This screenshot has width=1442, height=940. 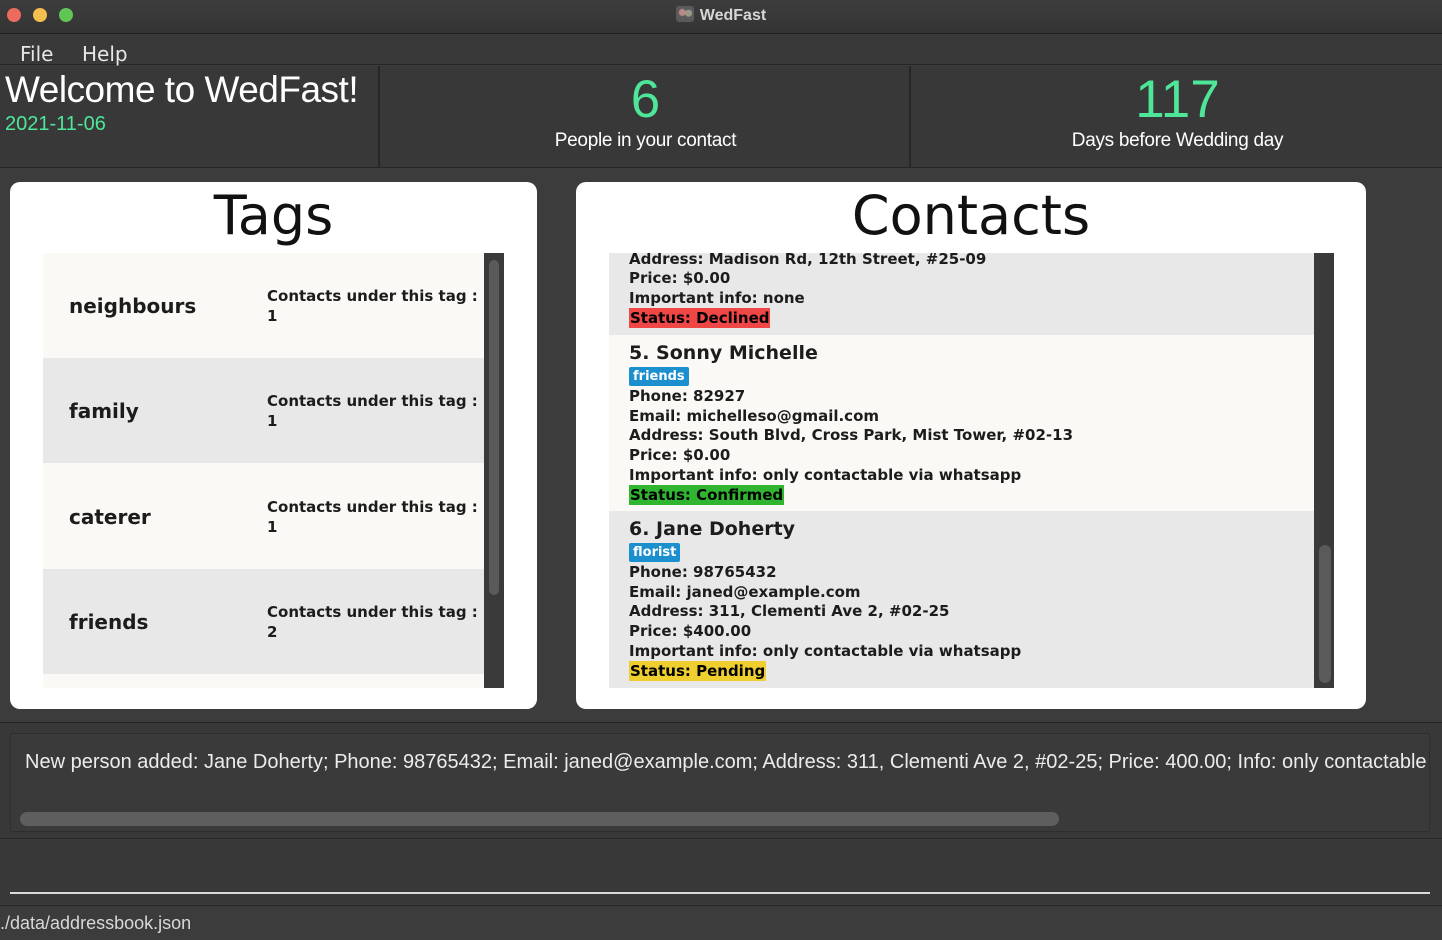 What do you see at coordinates (655, 552) in the screenshot?
I see `contact-tag-chip: florist` at bounding box center [655, 552].